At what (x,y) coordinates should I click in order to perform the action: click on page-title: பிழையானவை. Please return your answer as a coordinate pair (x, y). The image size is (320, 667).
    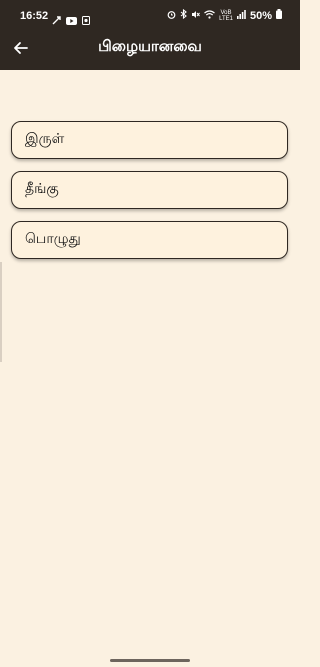
    Looking at the image, I should click on (150, 46).